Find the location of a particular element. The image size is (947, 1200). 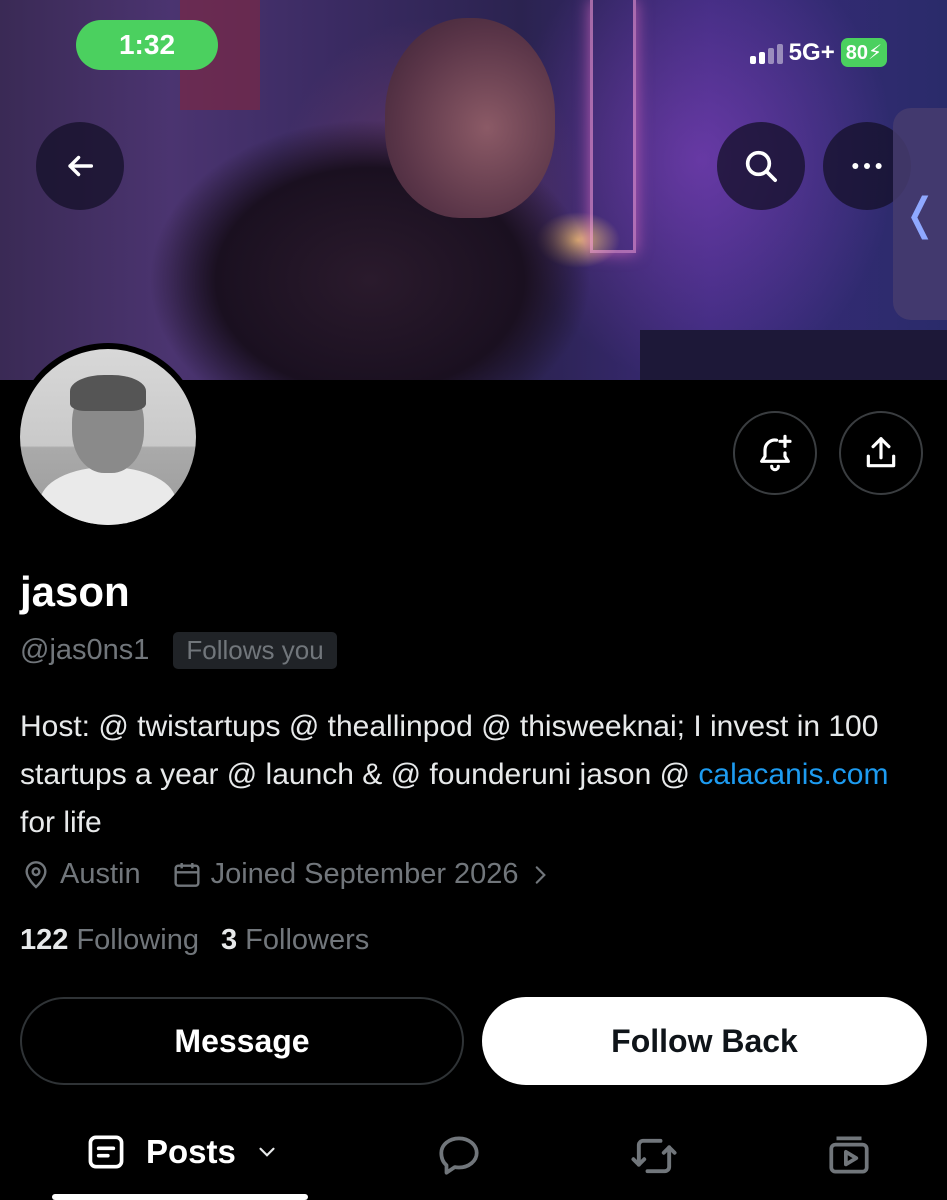

avatar-suit is located at coordinates (108, 496).